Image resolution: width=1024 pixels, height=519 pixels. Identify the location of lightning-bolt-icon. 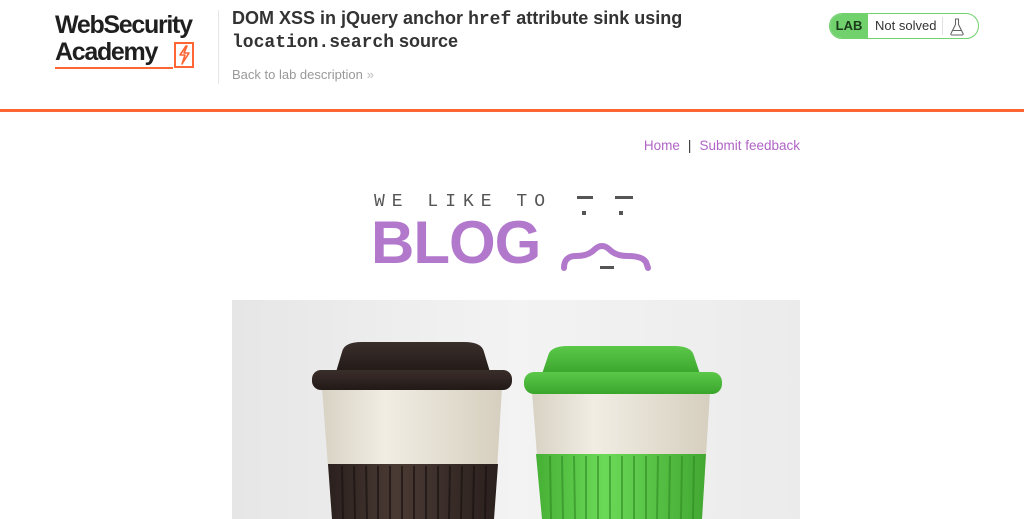
(184, 55).